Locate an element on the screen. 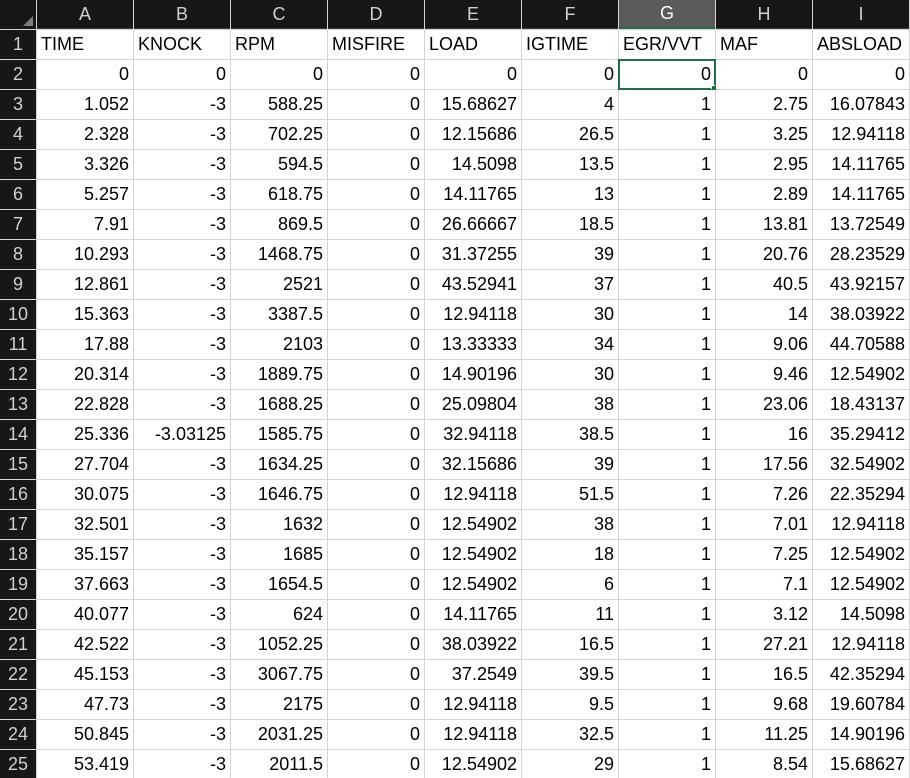 This screenshot has height=778, width=910. cell-c24: 2031.25 is located at coordinates (279, 734).